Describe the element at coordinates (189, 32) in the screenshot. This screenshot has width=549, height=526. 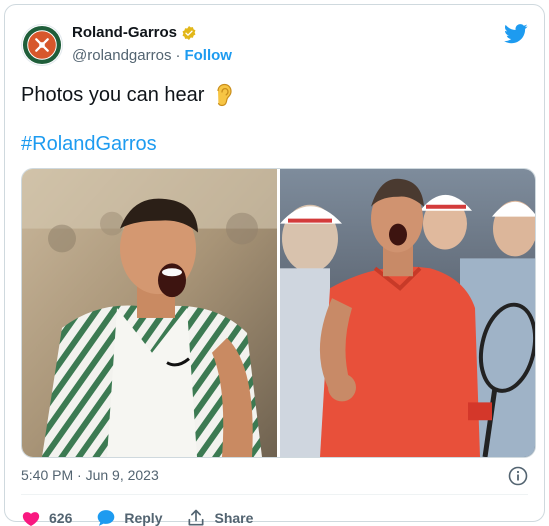
I see `verified-badge-icon` at that location.